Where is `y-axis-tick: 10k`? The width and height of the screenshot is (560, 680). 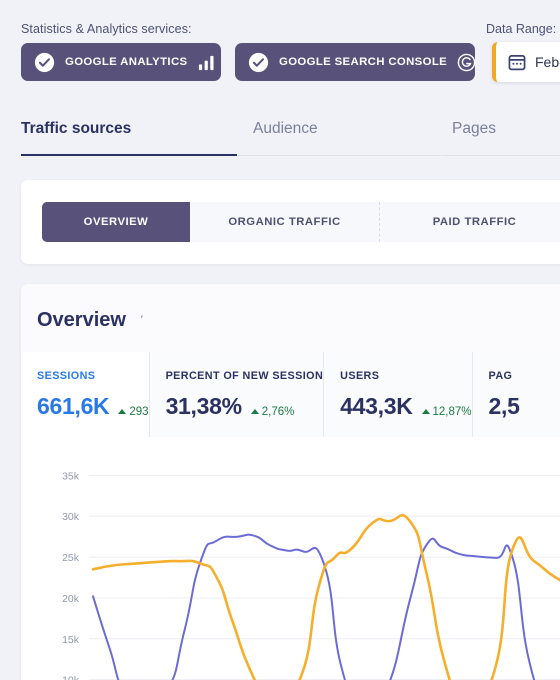
y-axis-tick: 10k is located at coordinates (71, 677).